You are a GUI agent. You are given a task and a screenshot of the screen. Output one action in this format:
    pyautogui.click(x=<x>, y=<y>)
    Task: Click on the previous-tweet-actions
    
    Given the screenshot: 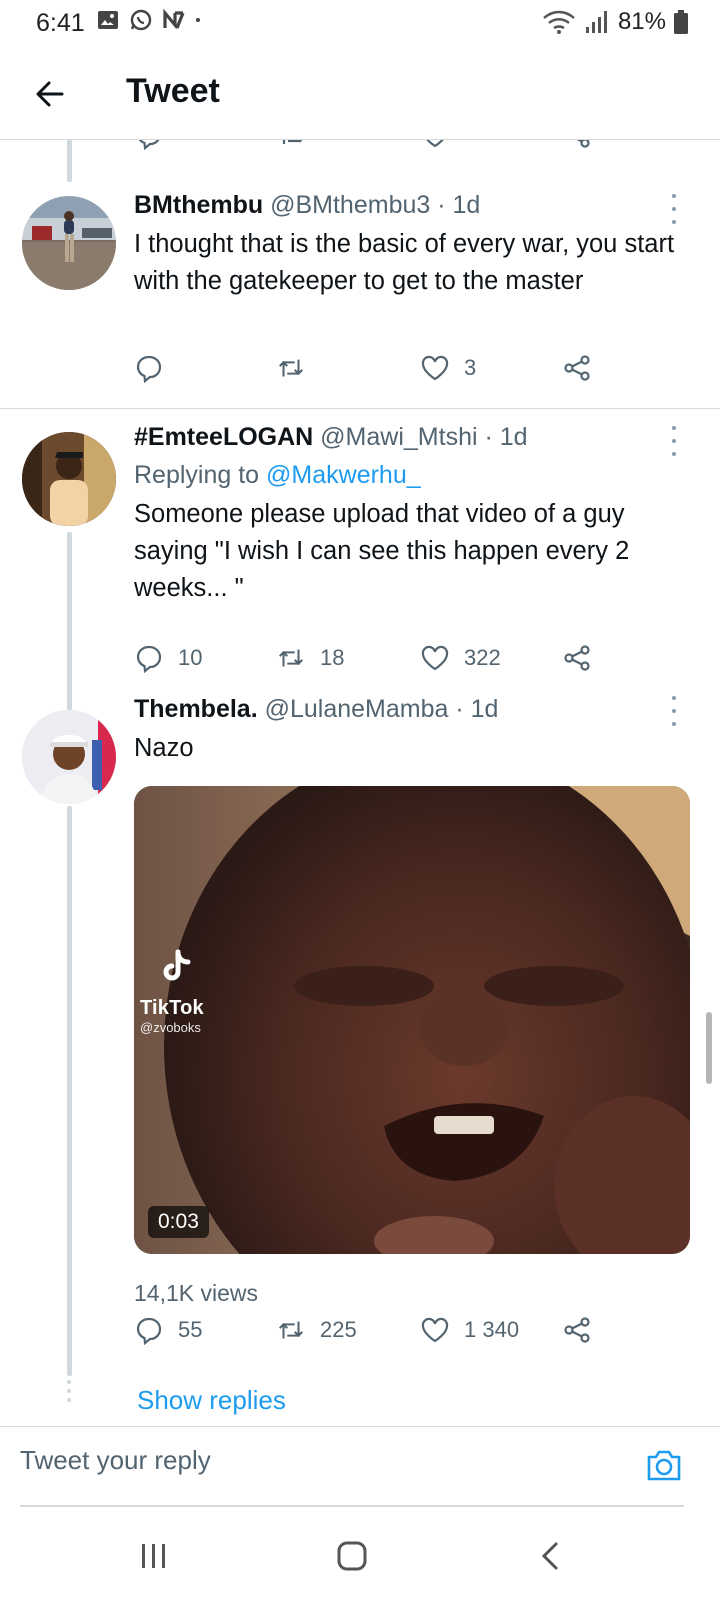 What is the action you would take?
    pyautogui.click(x=360, y=148)
    